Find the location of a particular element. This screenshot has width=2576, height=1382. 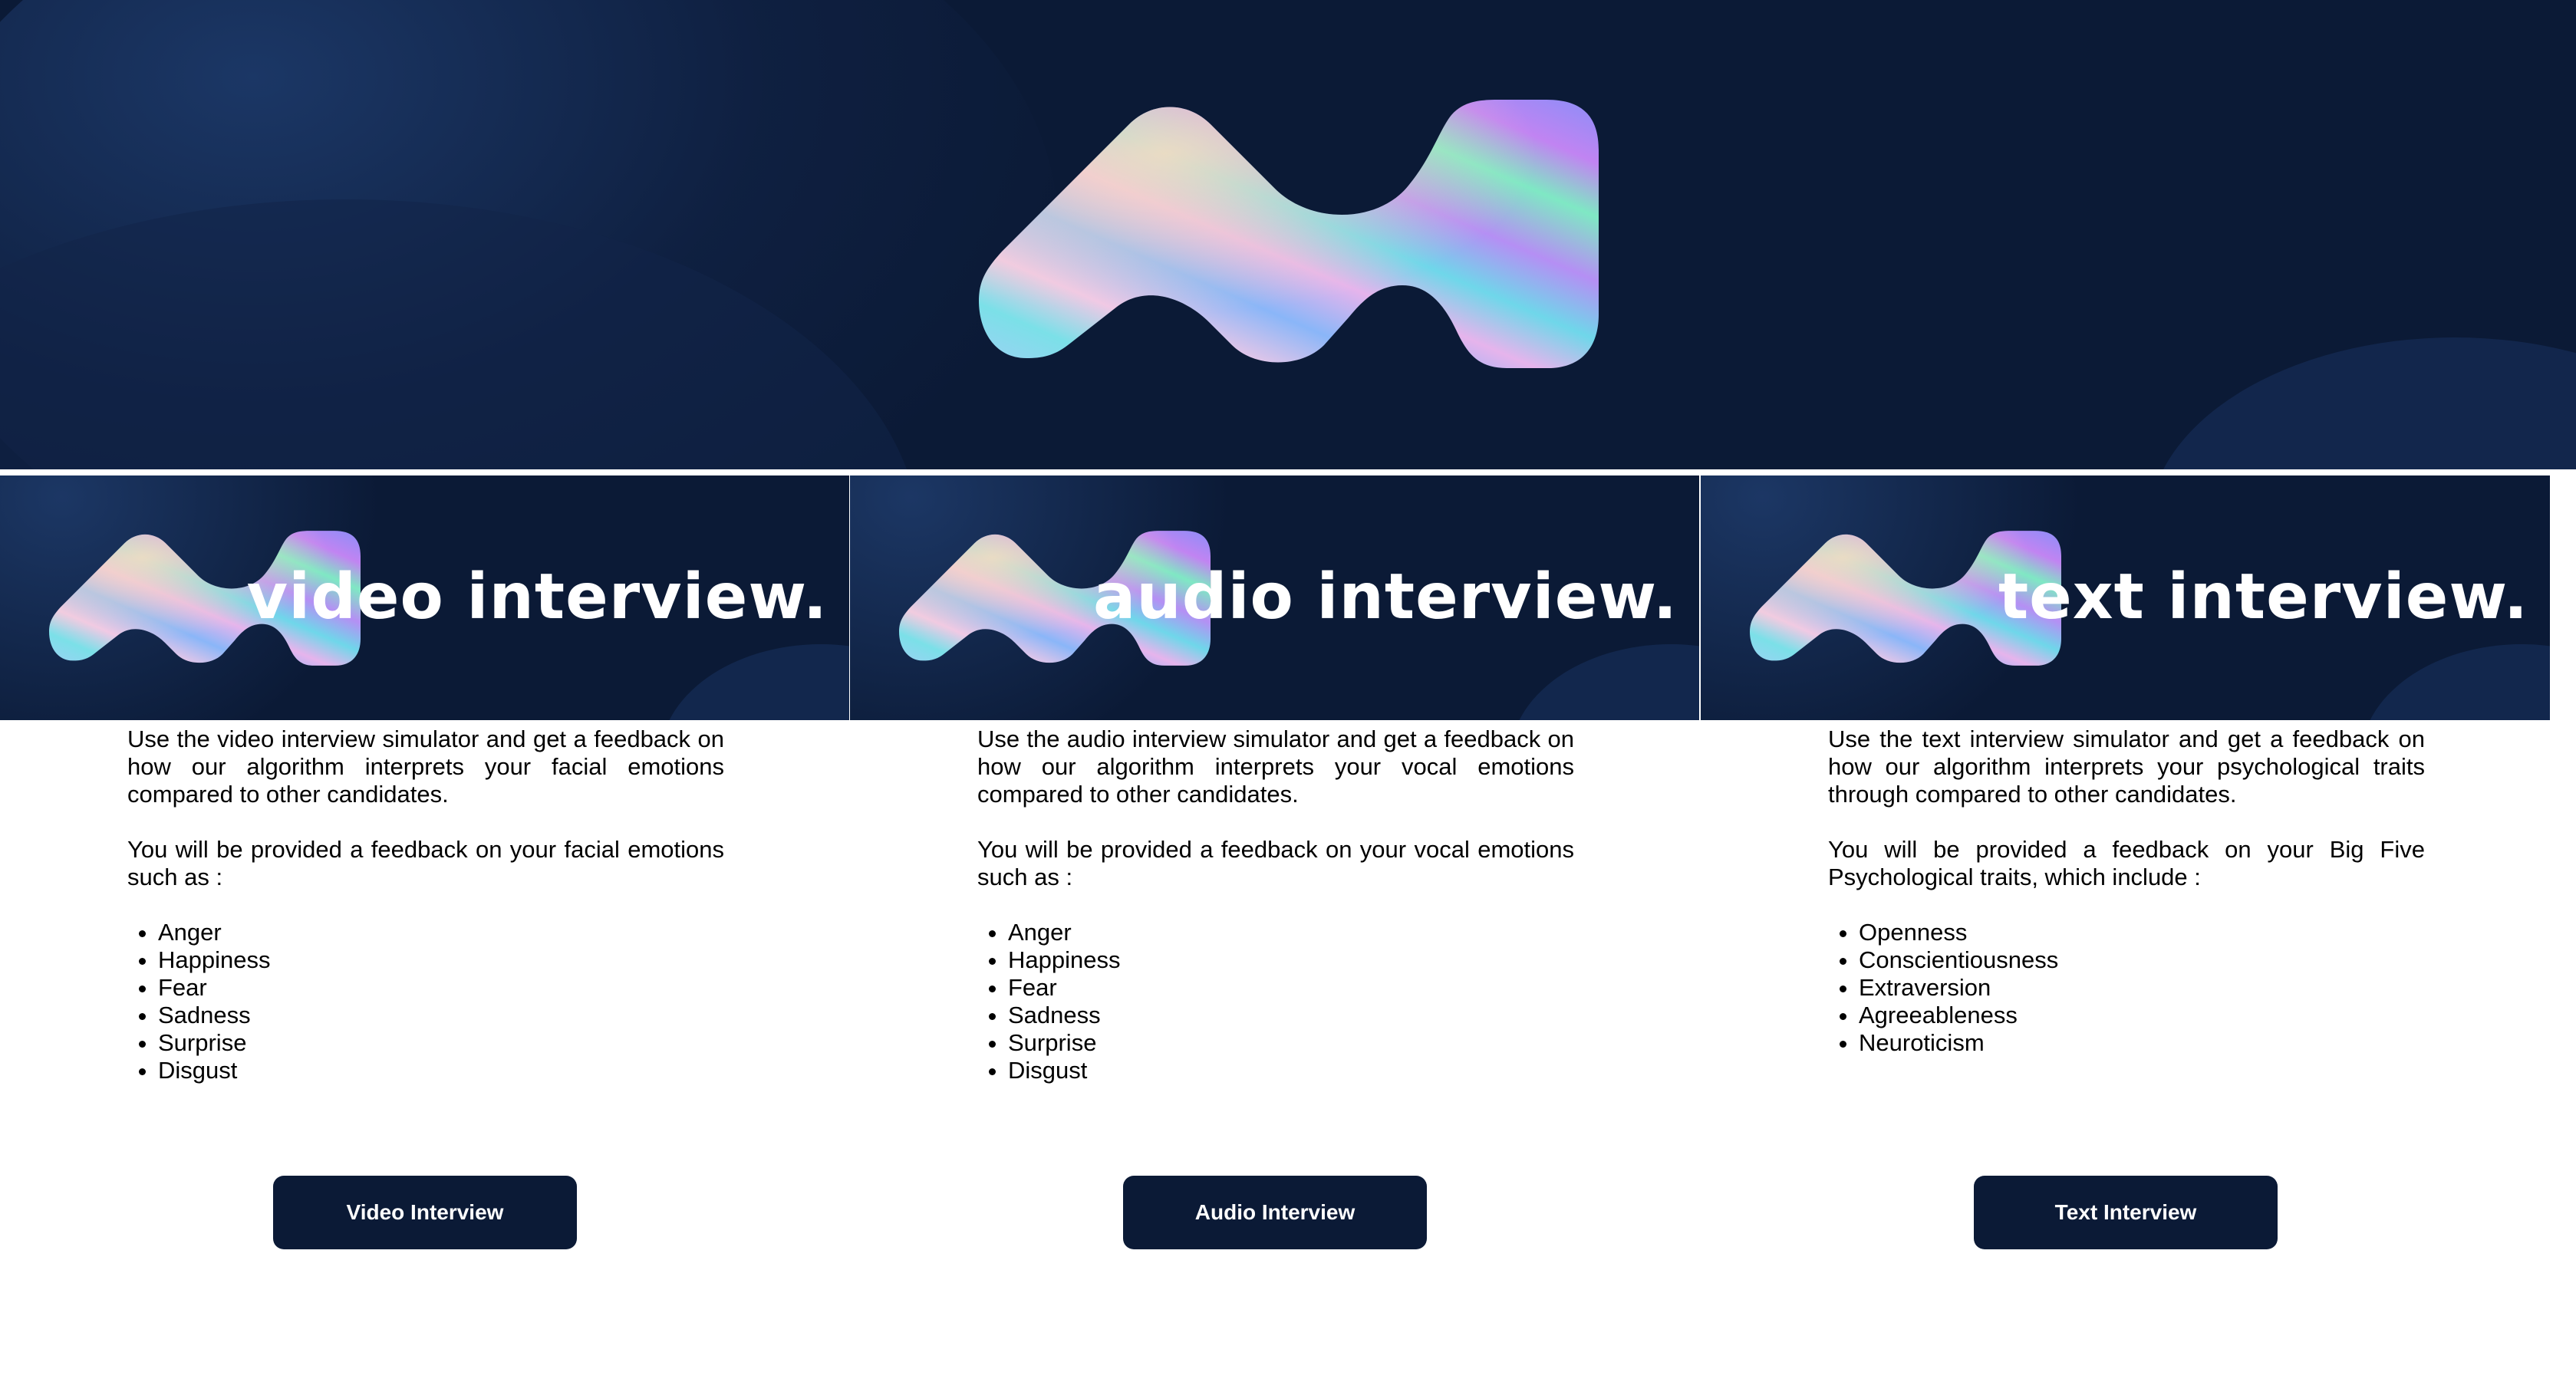

list-item: Conscientiousness is located at coordinates (2142, 960).